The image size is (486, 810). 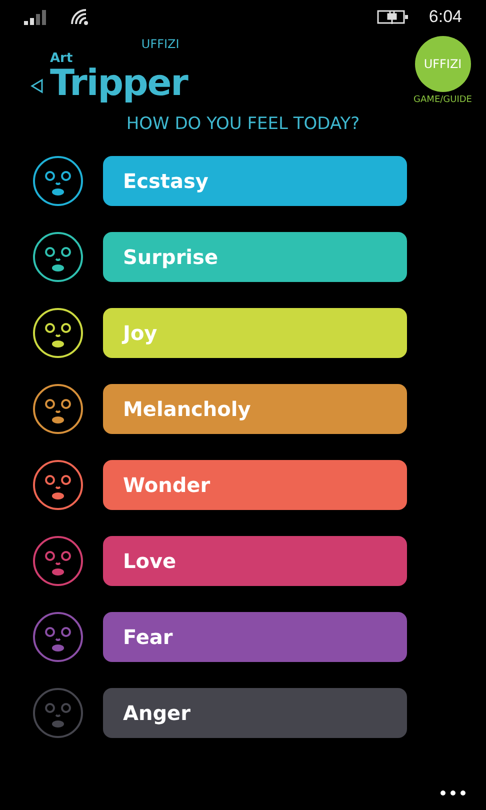 What do you see at coordinates (255, 409) in the screenshot?
I see `mood-button: Melancholy` at bounding box center [255, 409].